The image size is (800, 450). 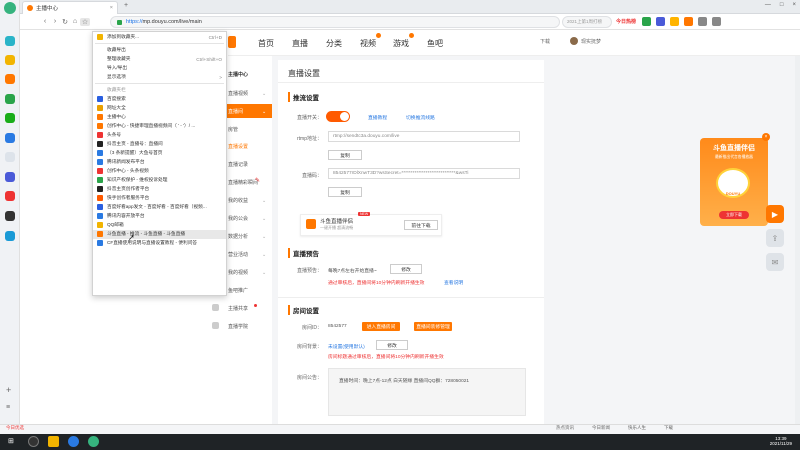 What do you see at coordinates (406, 269) in the screenshot?
I see `edit-preview-button: 修改` at bounding box center [406, 269].